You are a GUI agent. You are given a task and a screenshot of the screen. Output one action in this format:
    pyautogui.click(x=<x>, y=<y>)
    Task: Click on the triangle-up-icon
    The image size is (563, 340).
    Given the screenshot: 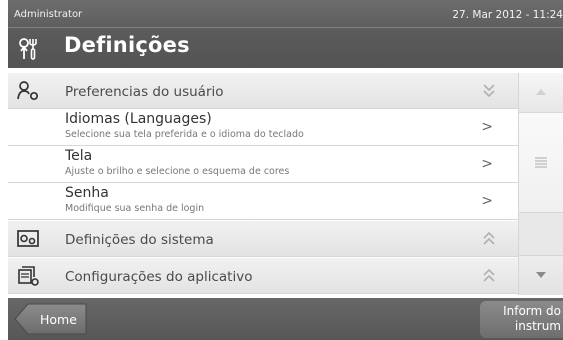 What is the action you would take?
    pyautogui.click(x=541, y=92)
    